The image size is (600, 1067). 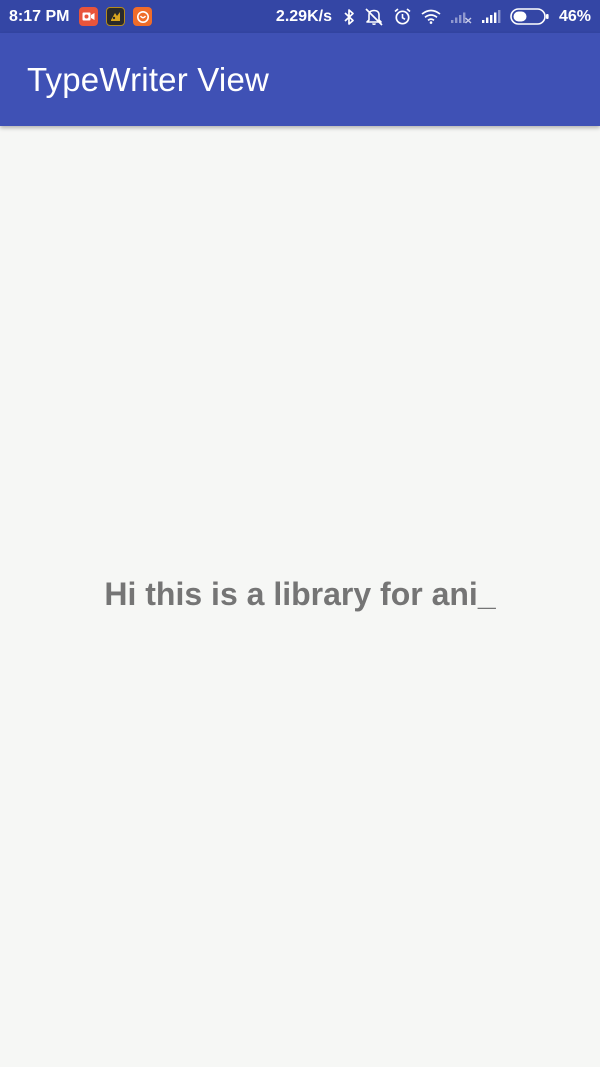 What do you see at coordinates (300, 79) in the screenshot?
I see `app-bar: TypeWriter View` at bounding box center [300, 79].